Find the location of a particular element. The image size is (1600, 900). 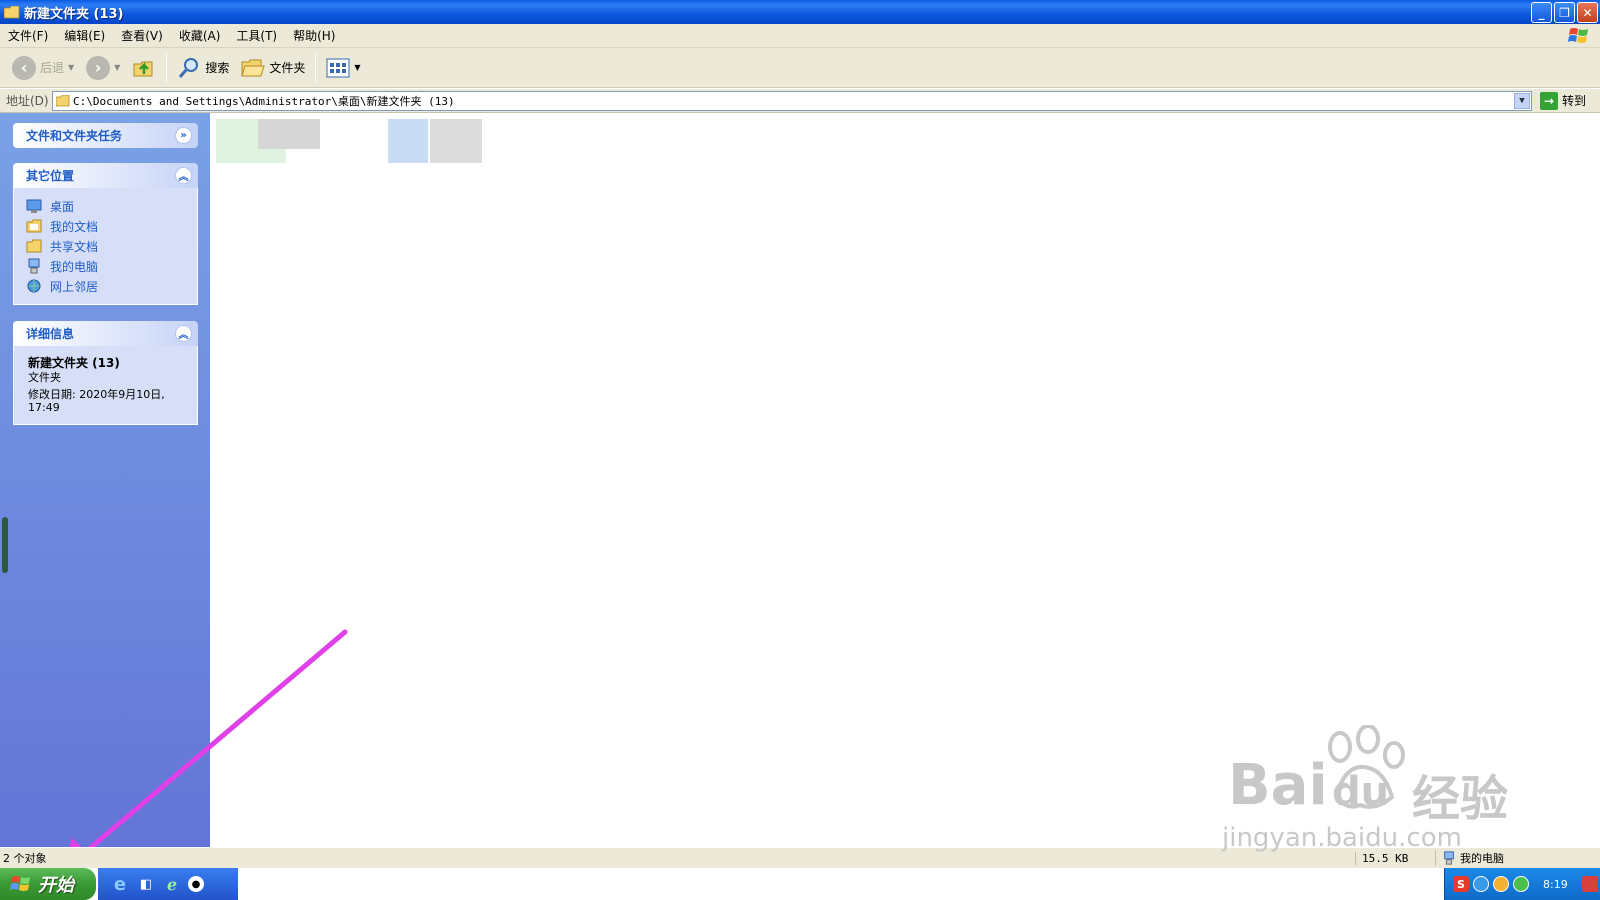

place-link-desktop: 桌面 is located at coordinates (106, 206).